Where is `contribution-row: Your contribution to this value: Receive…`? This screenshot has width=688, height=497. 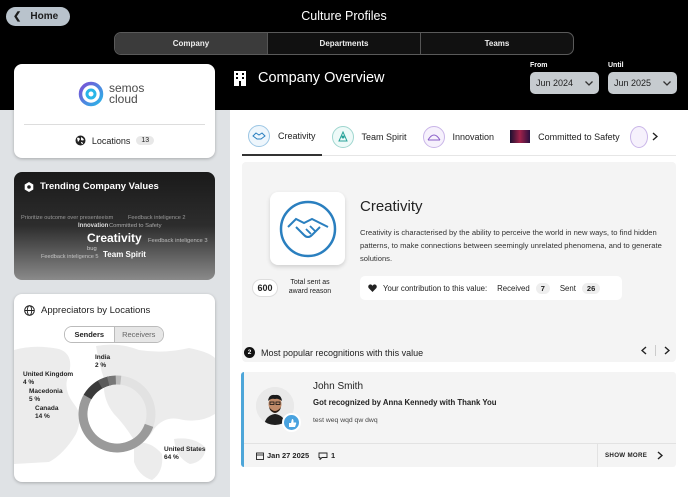
contribution-row: Your contribution to this value: Receive… is located at coordinates (491, 288).